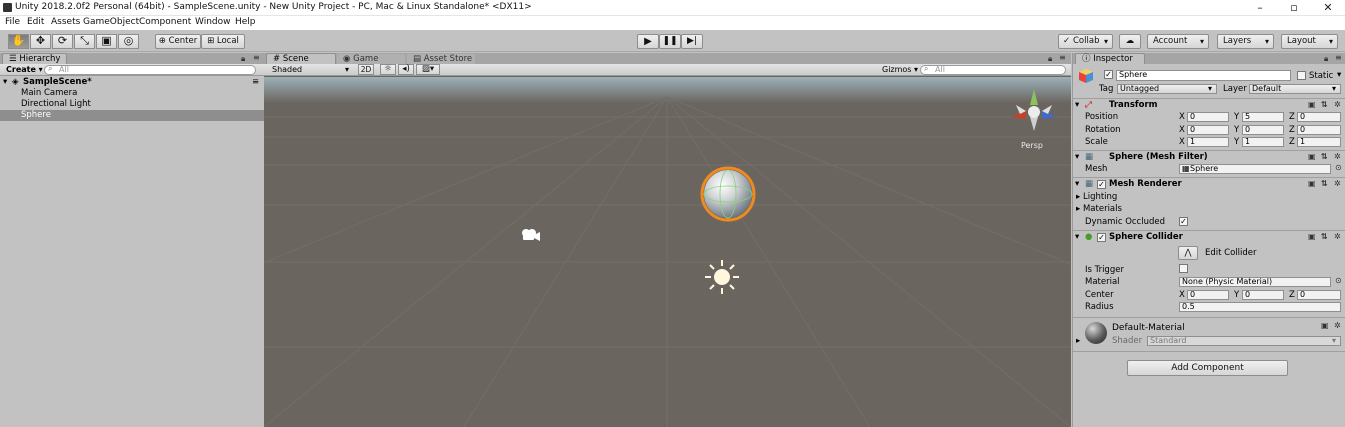 The image size is (1345, 427). What do you see at coordinates (347, 69) in the screenshot?
I see `shading-dropdown-arrow-icon: ▾` at bounding box center [347, 69].